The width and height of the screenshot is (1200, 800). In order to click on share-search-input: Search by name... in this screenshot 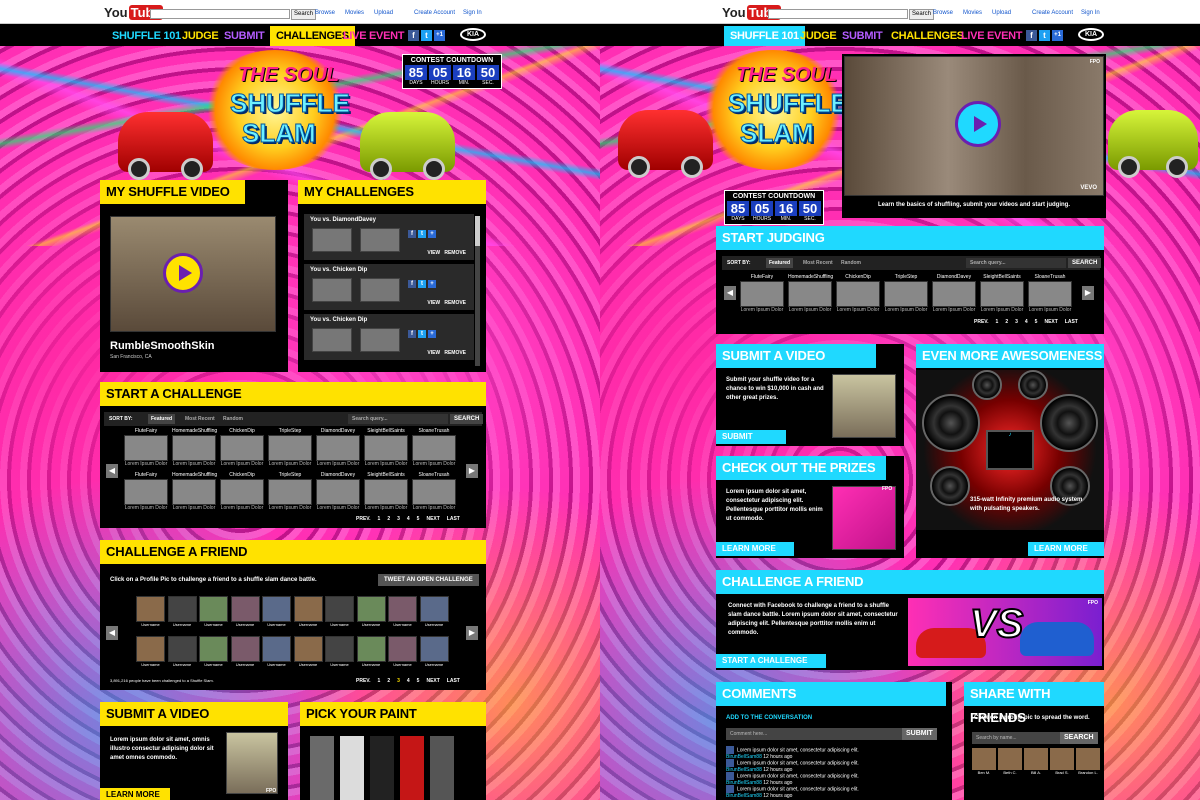, I will do `click(1016, 738)`.